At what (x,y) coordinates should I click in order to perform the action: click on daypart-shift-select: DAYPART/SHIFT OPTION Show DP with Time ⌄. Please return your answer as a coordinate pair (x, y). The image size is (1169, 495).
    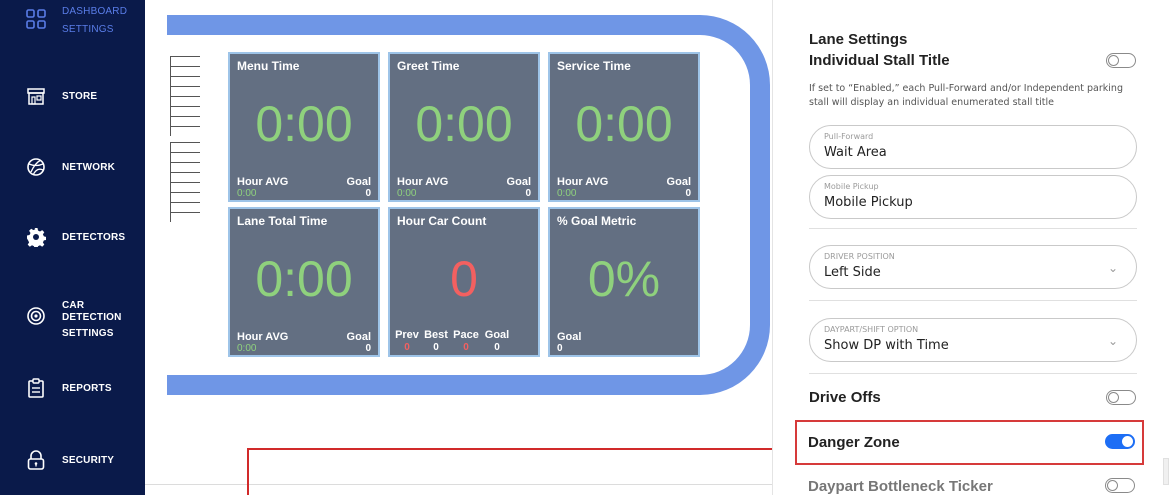
    Looking at the image, I should click on (973, 340).